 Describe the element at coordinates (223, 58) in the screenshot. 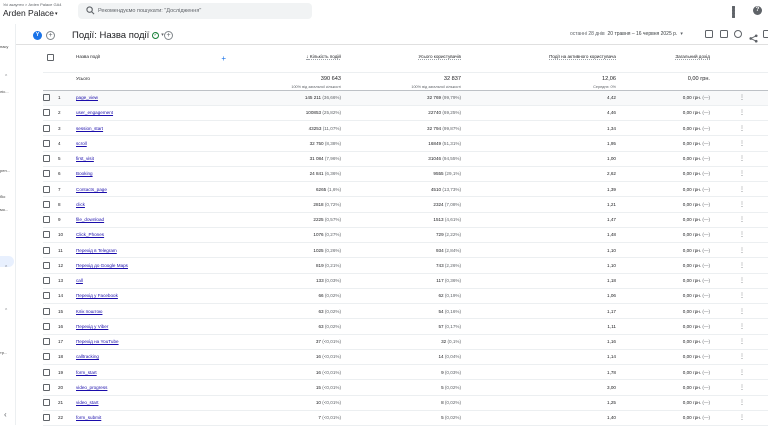

I see `add-dimension-icon: +` at that location.